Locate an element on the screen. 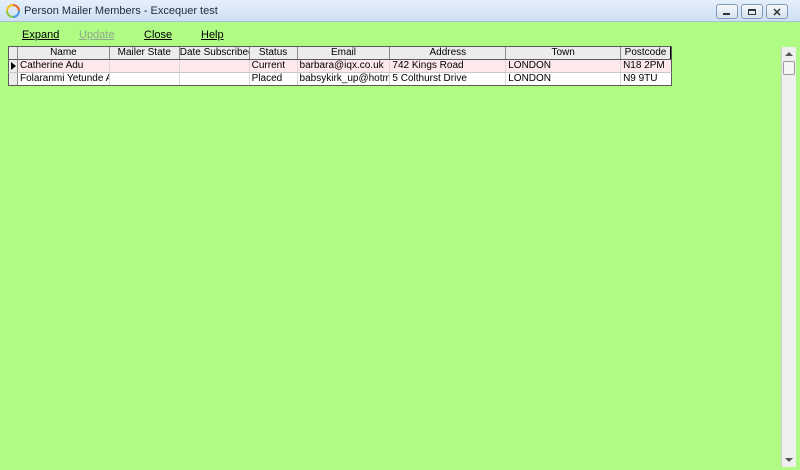  maximize-icon is located at coordinates (752, 12).